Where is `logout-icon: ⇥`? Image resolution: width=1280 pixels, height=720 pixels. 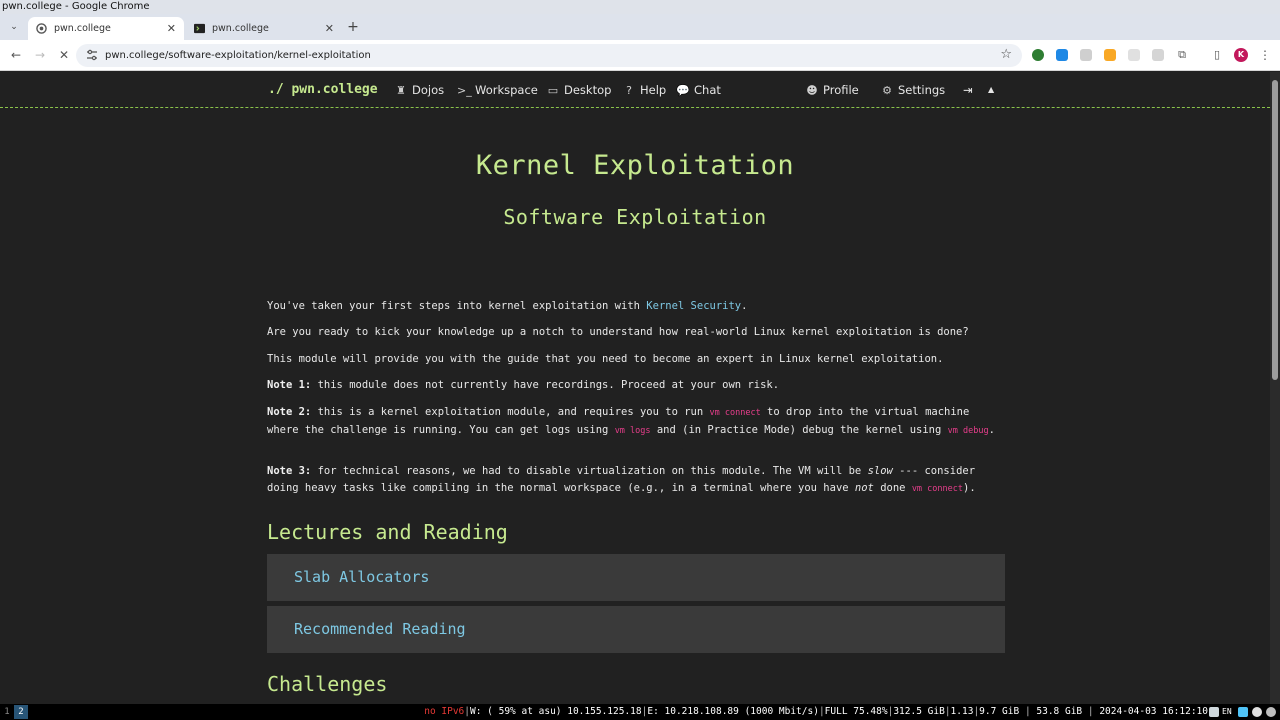 logout-icon: ⇥ is located at coordinates (968, 90).